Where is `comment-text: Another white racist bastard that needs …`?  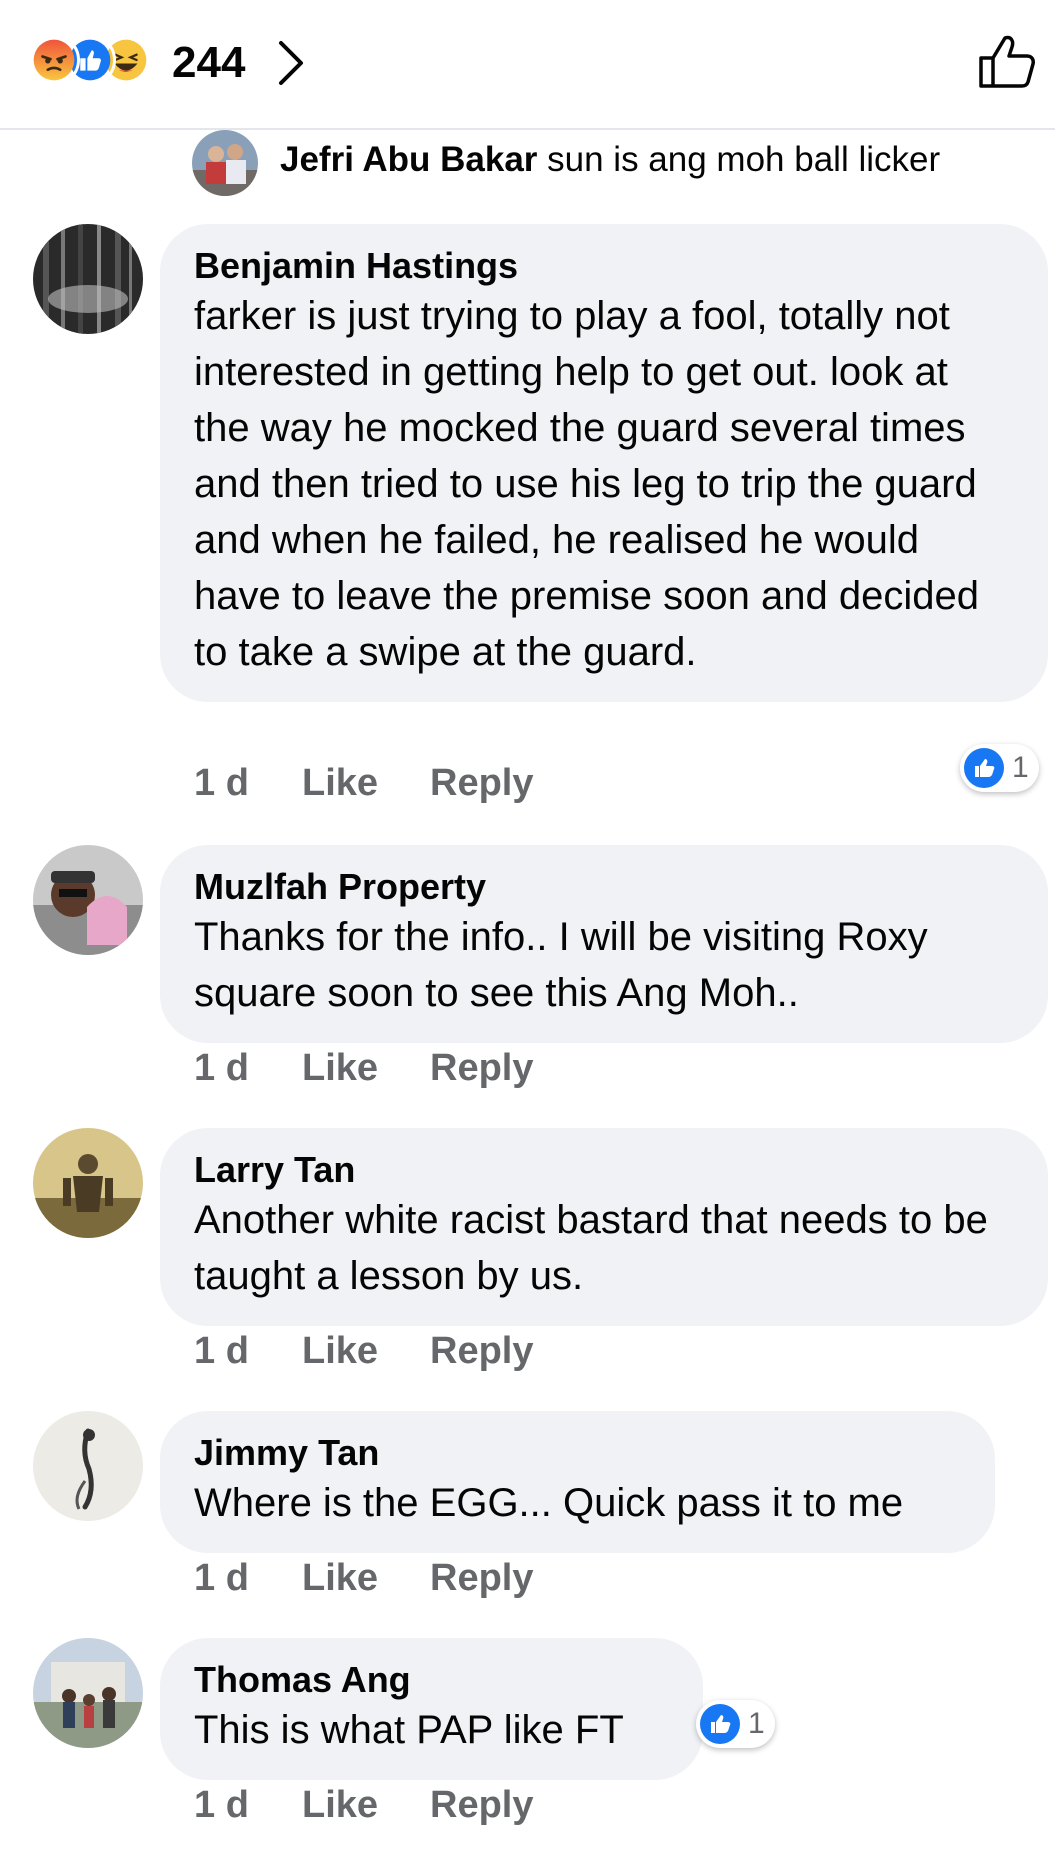
comment-text: Another white racist bastard that needs … is located at coordinates (591, 1248).